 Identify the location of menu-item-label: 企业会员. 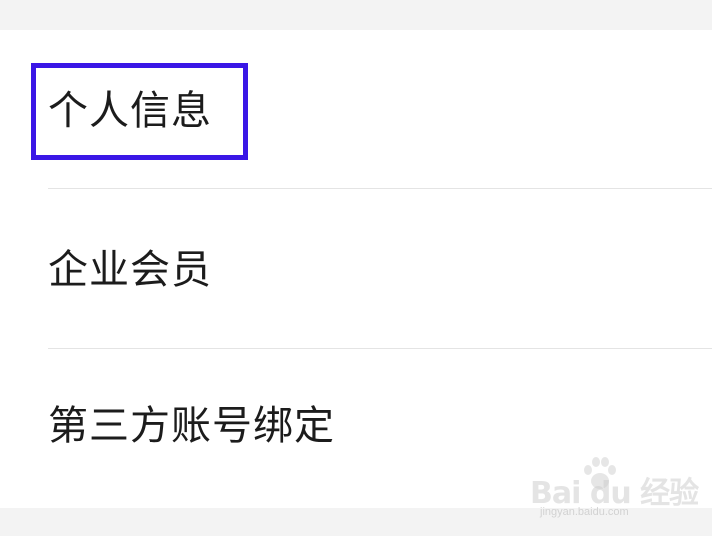
(130, 270).